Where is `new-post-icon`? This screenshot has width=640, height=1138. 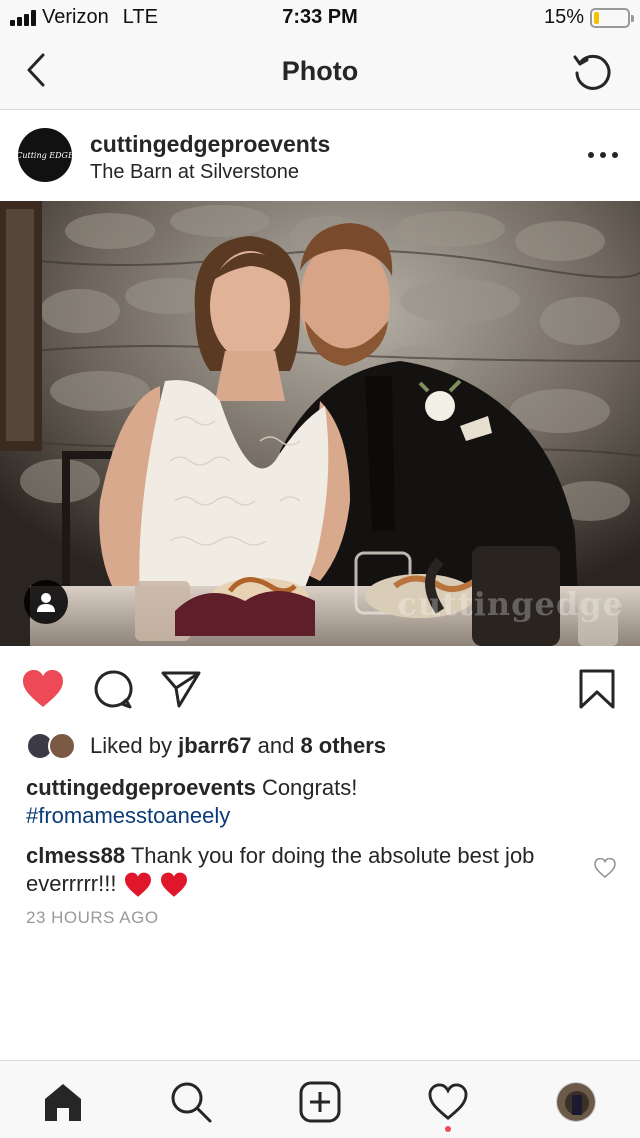 new-post-icon is located at coordinates (320, 1102).